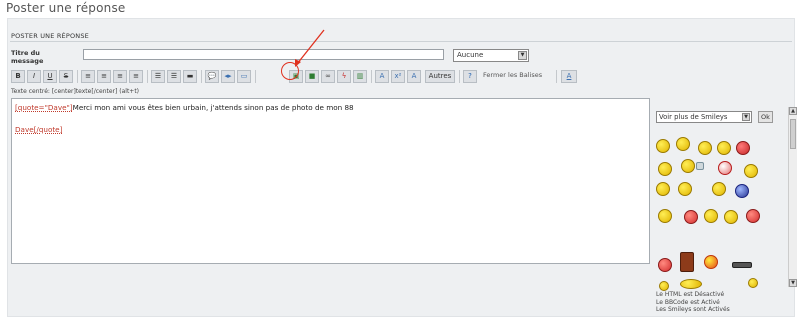  What do you see at coordinates (440, 76) in the screenshot?
I see `others-button: Autres` at bounding box center [440, 76].